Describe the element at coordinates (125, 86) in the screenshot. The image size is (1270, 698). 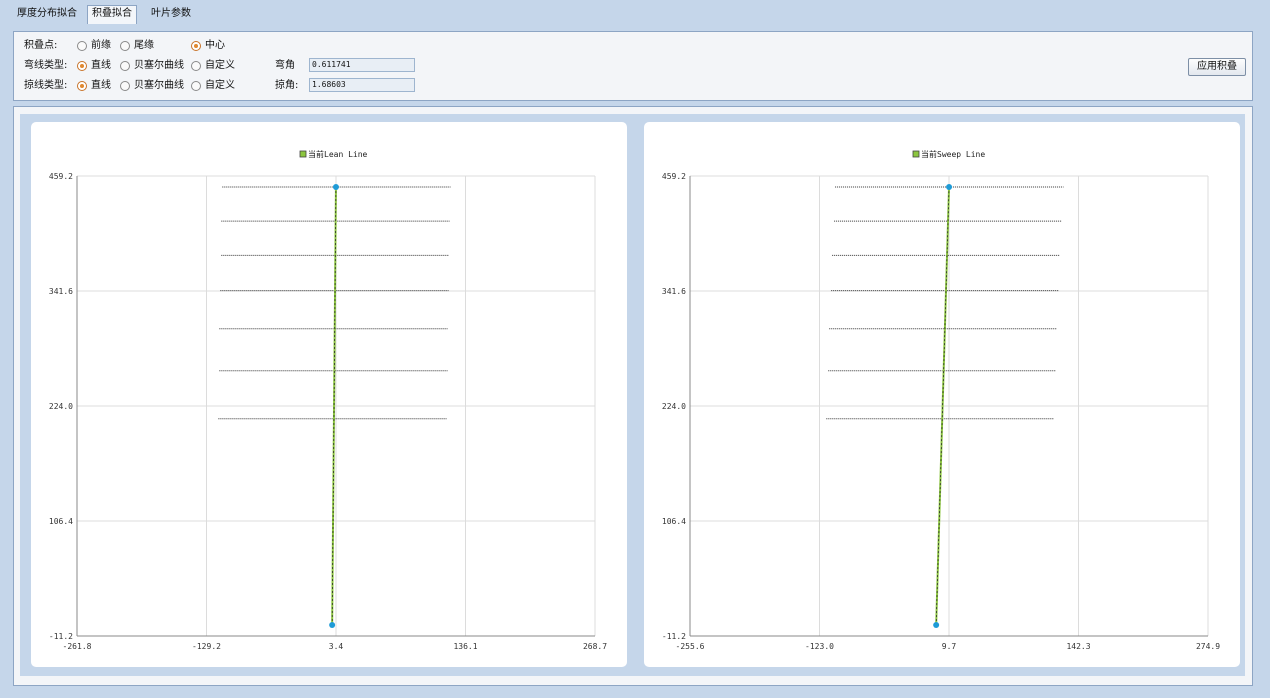
I see `radio-sweep-bezier` at that location.